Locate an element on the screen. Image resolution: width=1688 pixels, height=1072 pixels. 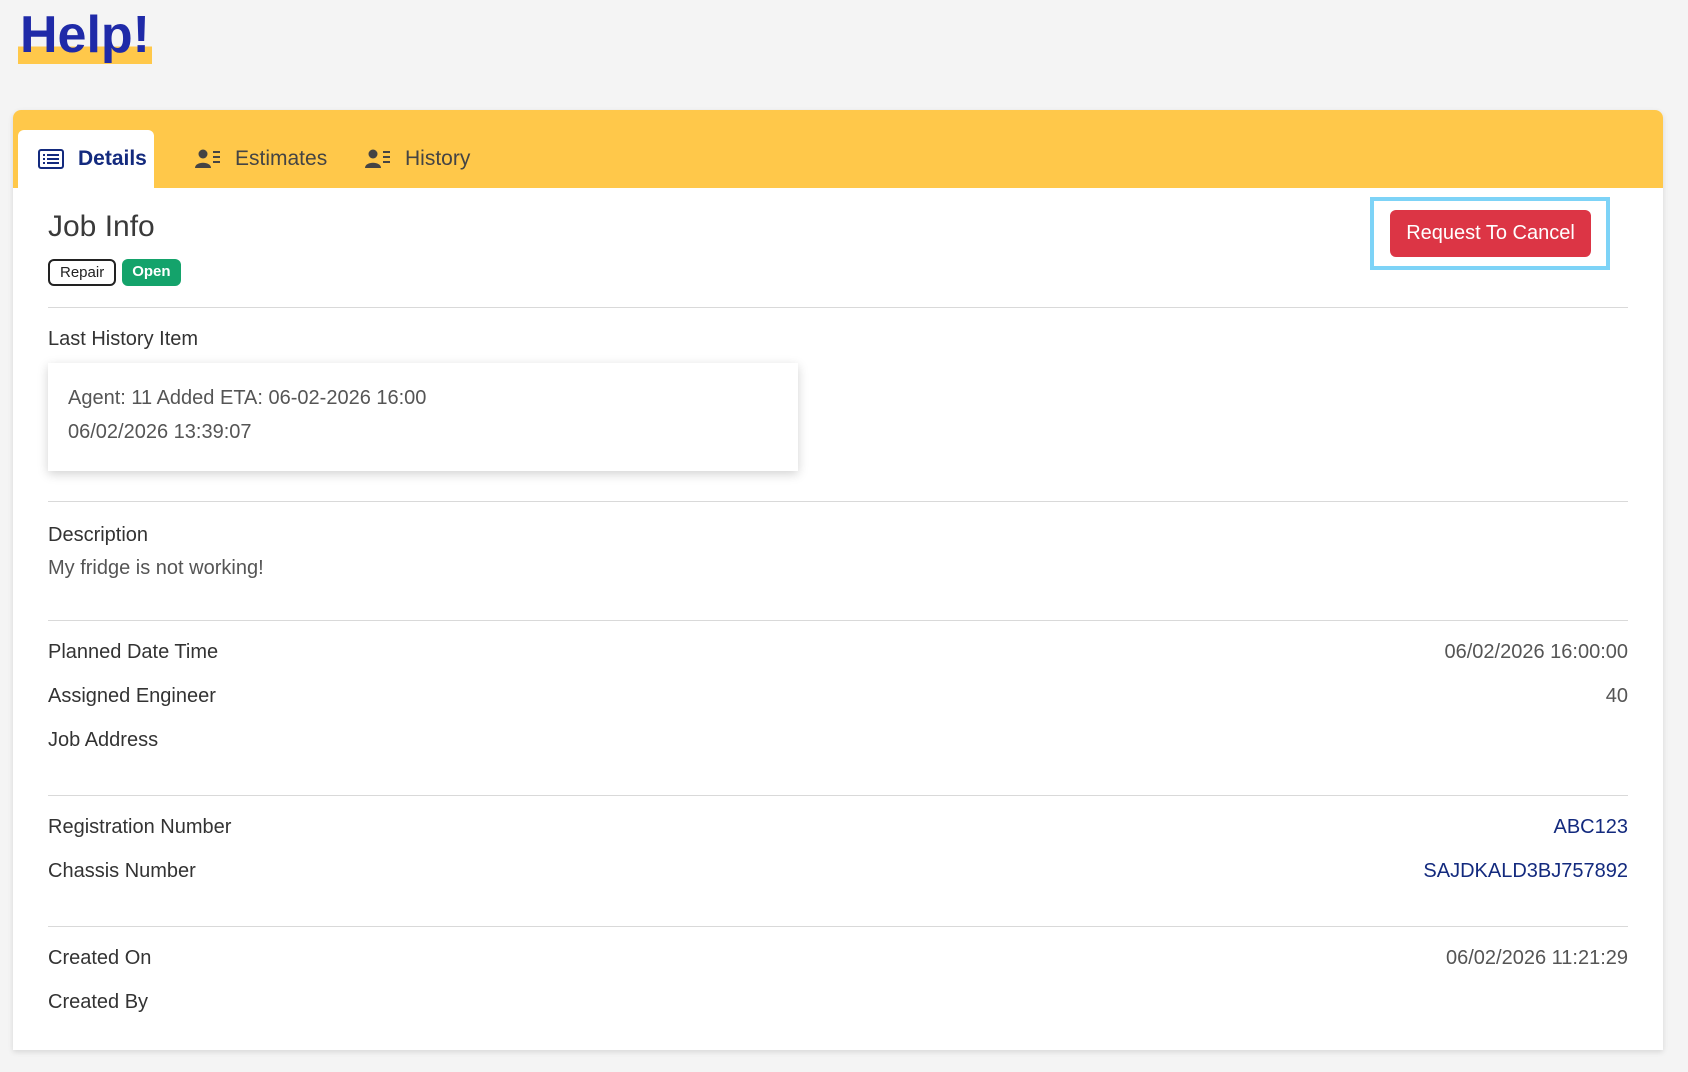
app-logo: Help! is located at coordinates (85, 35).